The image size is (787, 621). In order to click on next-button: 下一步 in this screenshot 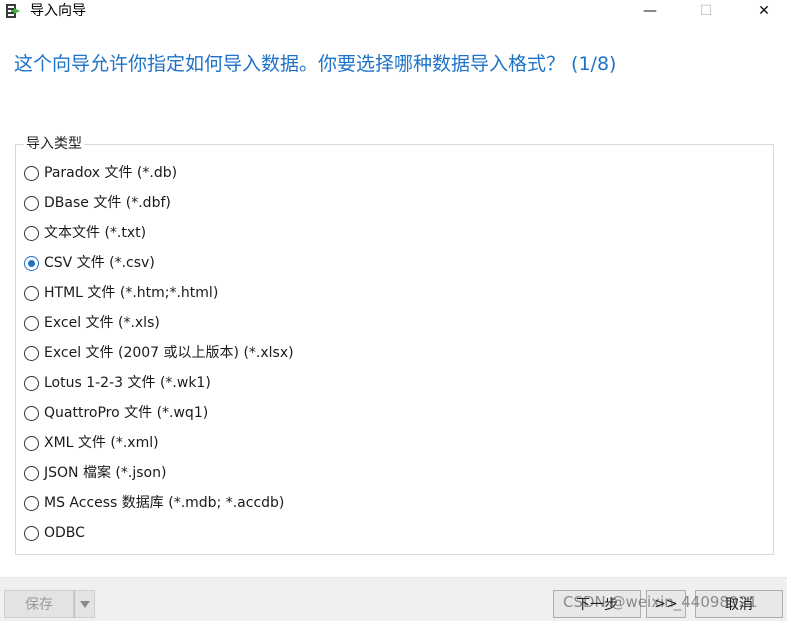, I will do `click(597, 604)`.